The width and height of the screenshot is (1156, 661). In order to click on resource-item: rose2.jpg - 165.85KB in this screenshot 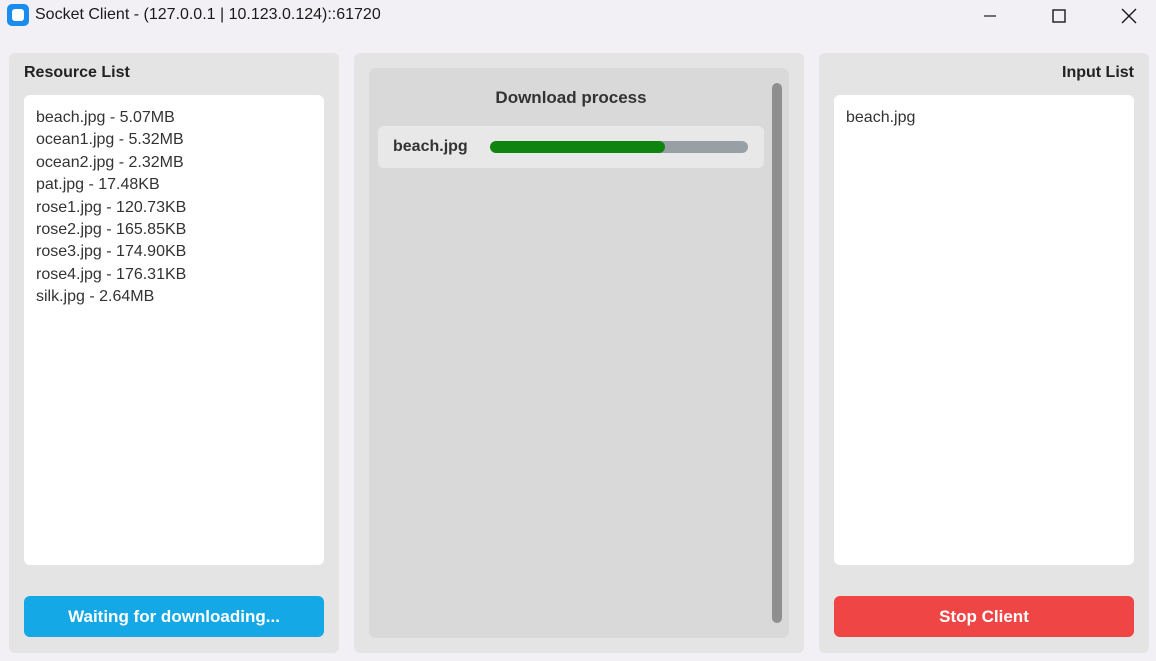, I will do `click(180, 230)`.